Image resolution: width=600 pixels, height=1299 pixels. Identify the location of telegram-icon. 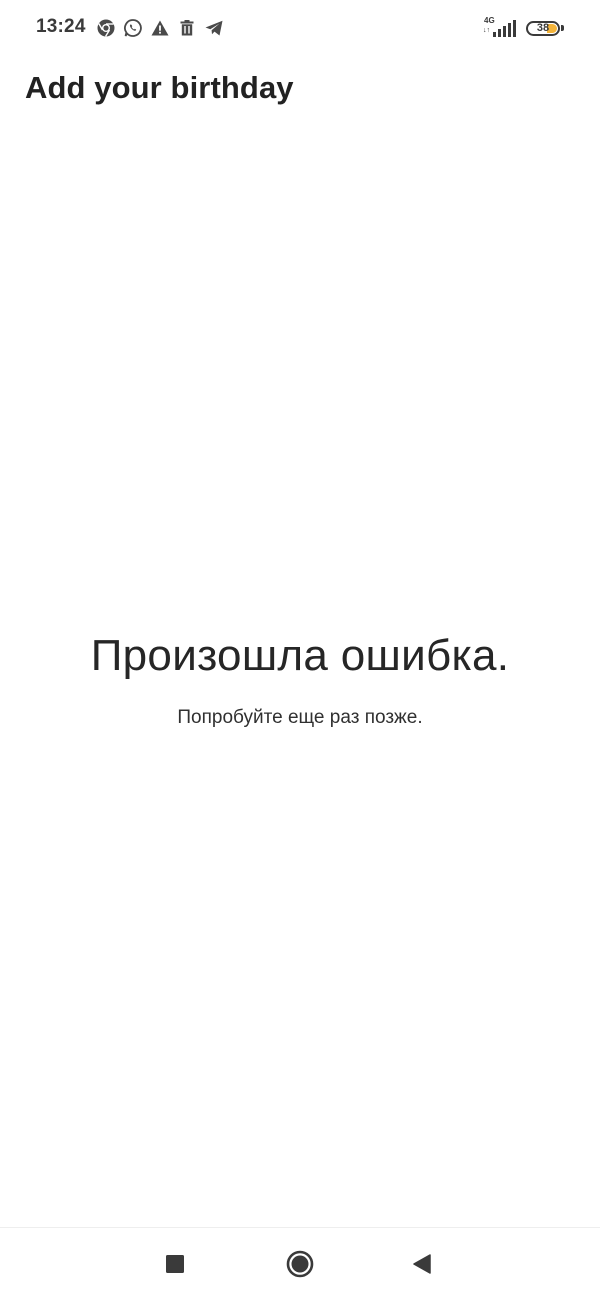
(213, 28).